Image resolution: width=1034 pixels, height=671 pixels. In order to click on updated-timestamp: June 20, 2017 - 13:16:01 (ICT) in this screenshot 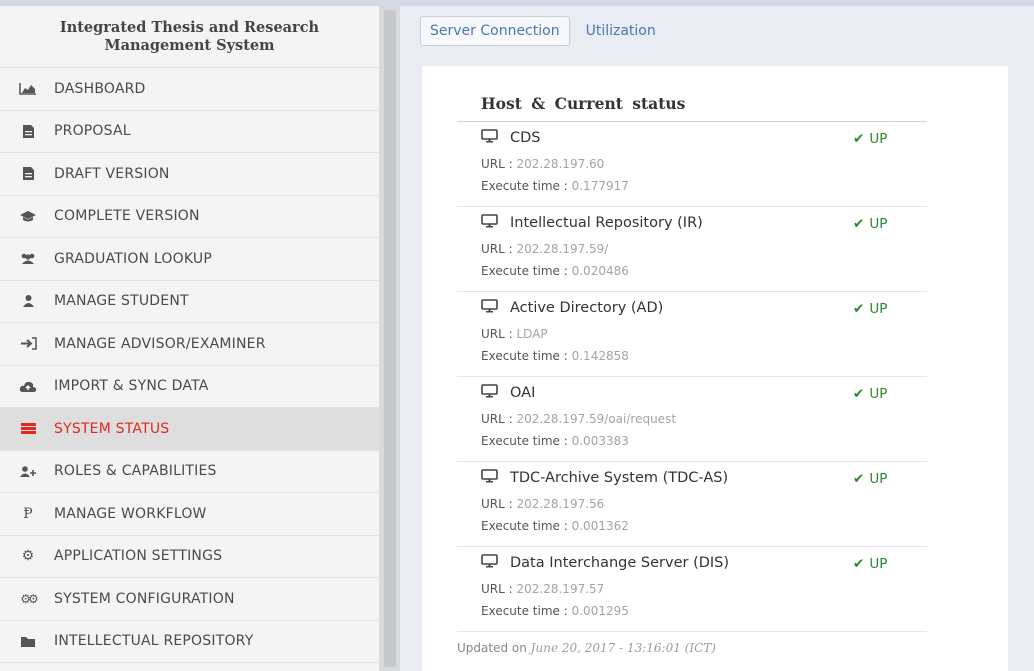, I will do `click(623, 648)`.